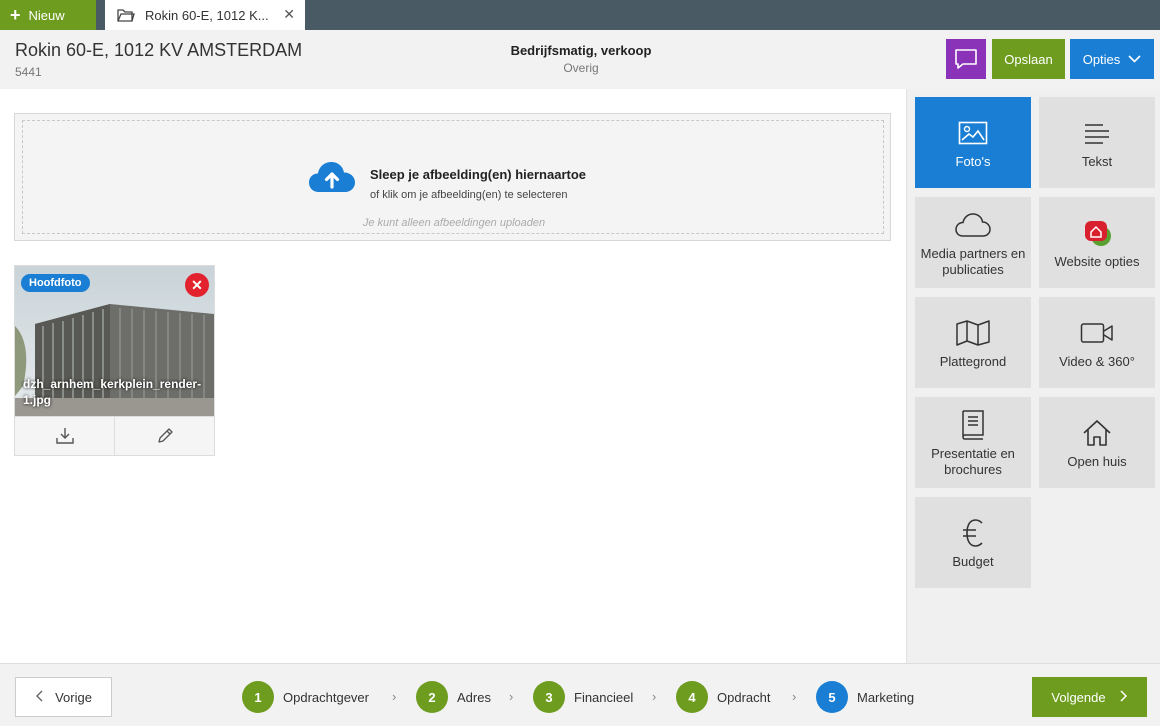  I want to click on cloud-upload-icon, so click(332, 177).